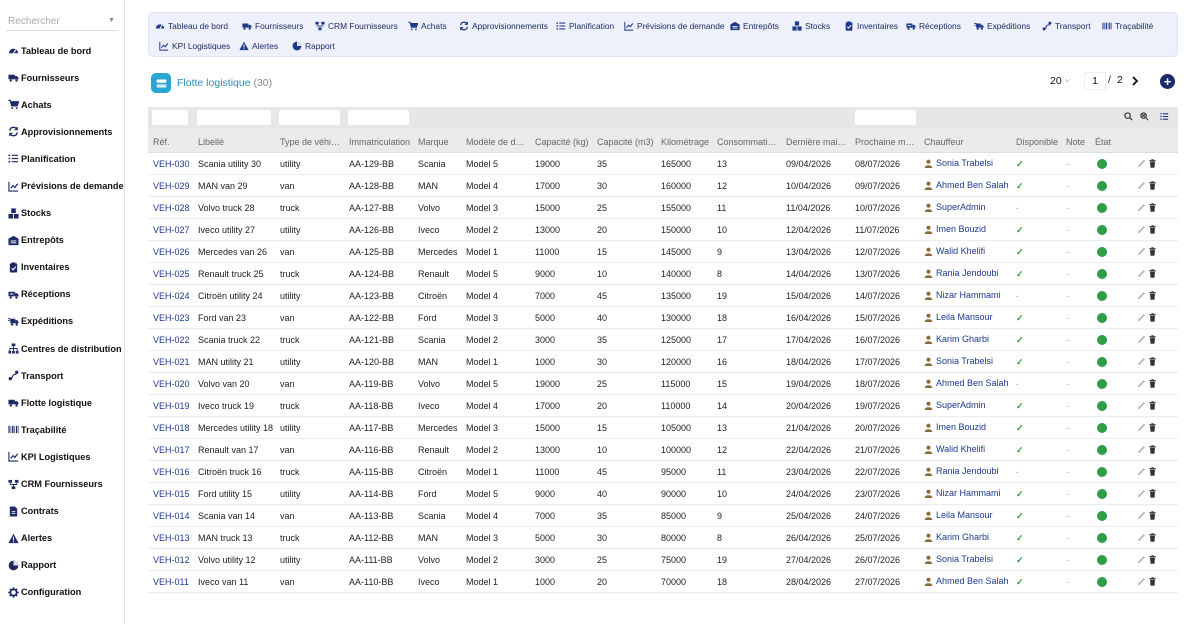  What do you see at coordinates (62, 538) in the screenshot?
I see `sidebar-item-alertes: Alertes` at bounding box center [62, 538].